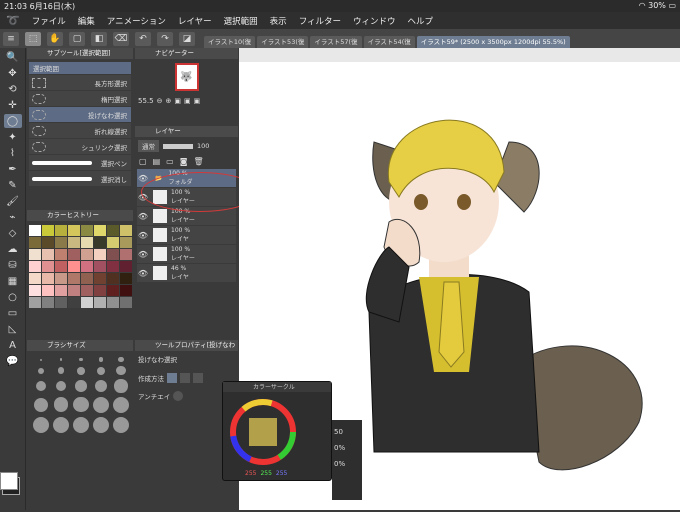  What do you see at coordinates (13, 153) in the screenshot?
I see `eyedropper-icon: ⌇` at bounding box center [13, 153].